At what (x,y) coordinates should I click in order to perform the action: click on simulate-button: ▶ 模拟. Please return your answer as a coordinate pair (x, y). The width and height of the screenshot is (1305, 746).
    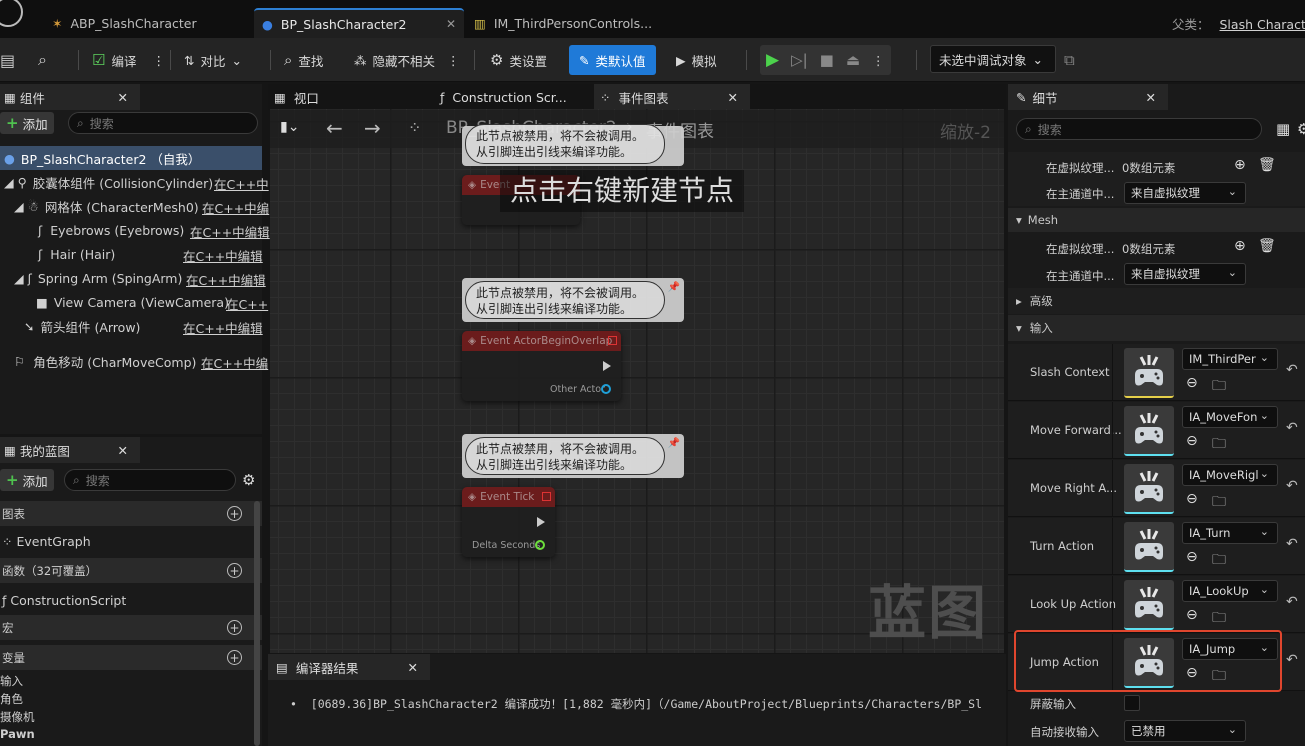
    Looking at the image, I should click on (696, 60).